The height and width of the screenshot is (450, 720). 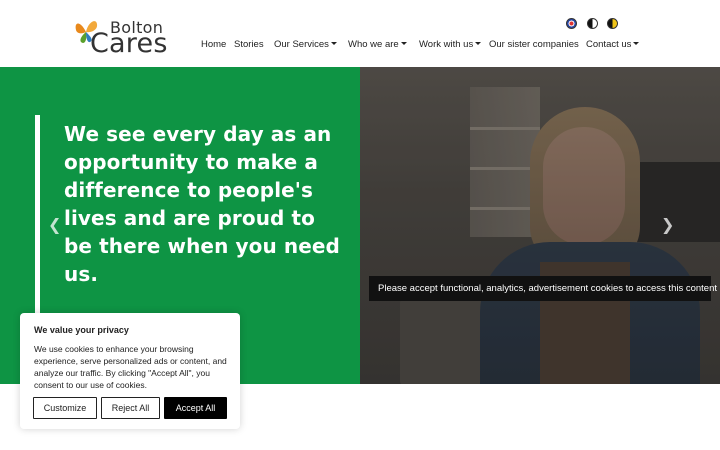 What do you see at coordinates (54, 225) in the screenshot?
I see `chevron-left-icon: ❮` at bounding box center [54, 225].